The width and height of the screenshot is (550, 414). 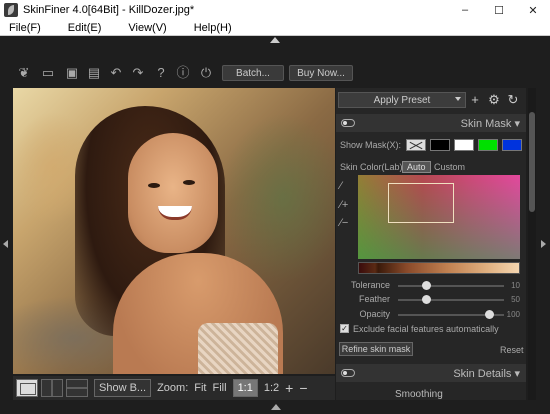 What do you see at coordinates (512, 145) in the screenshot?
I see `mask-blue-swatch` at bounding box center [512, 145].